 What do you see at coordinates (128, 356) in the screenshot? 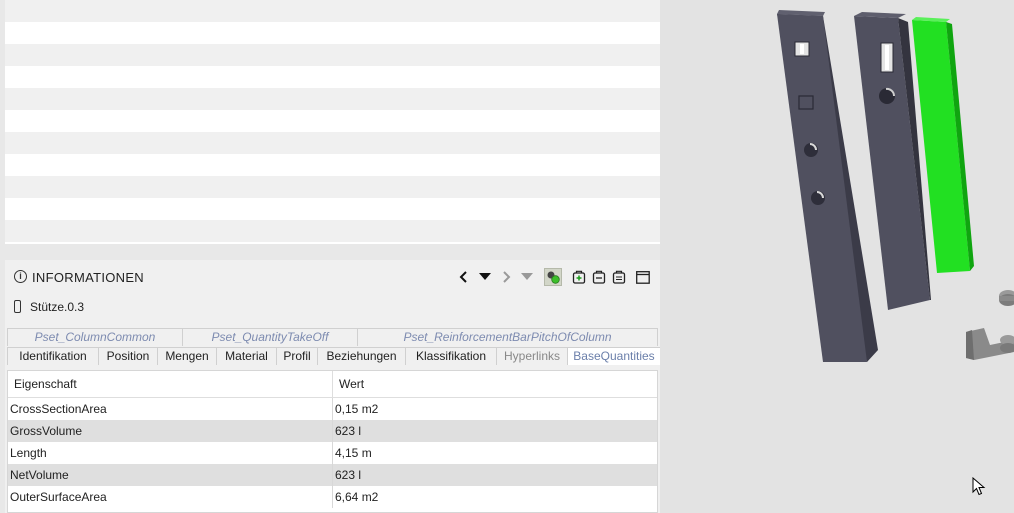
I see `tab-position: Position` at bounding box center [128, 356].